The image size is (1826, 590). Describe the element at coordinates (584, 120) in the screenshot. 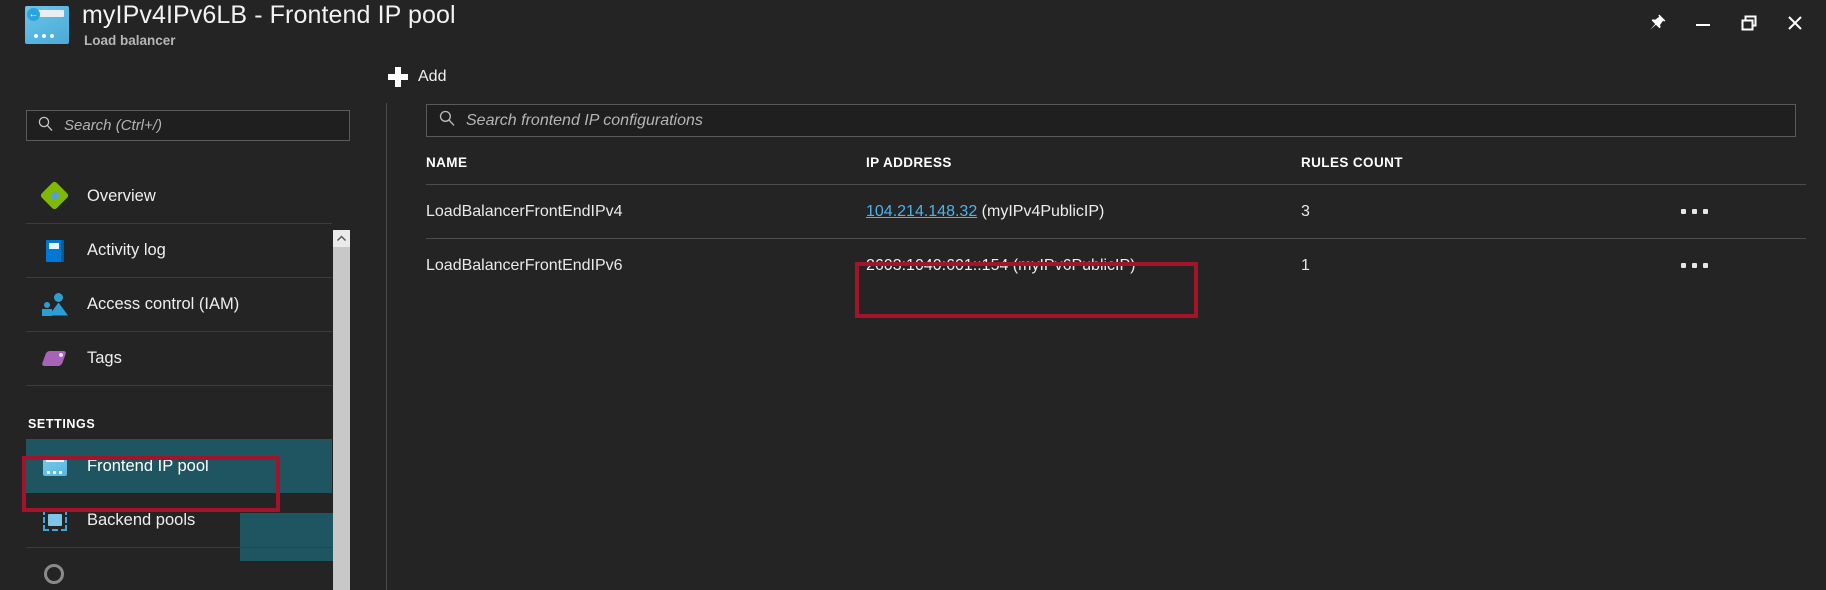

I see `frontend-filter-placeholder: Search frontend IP configurations` at that location.